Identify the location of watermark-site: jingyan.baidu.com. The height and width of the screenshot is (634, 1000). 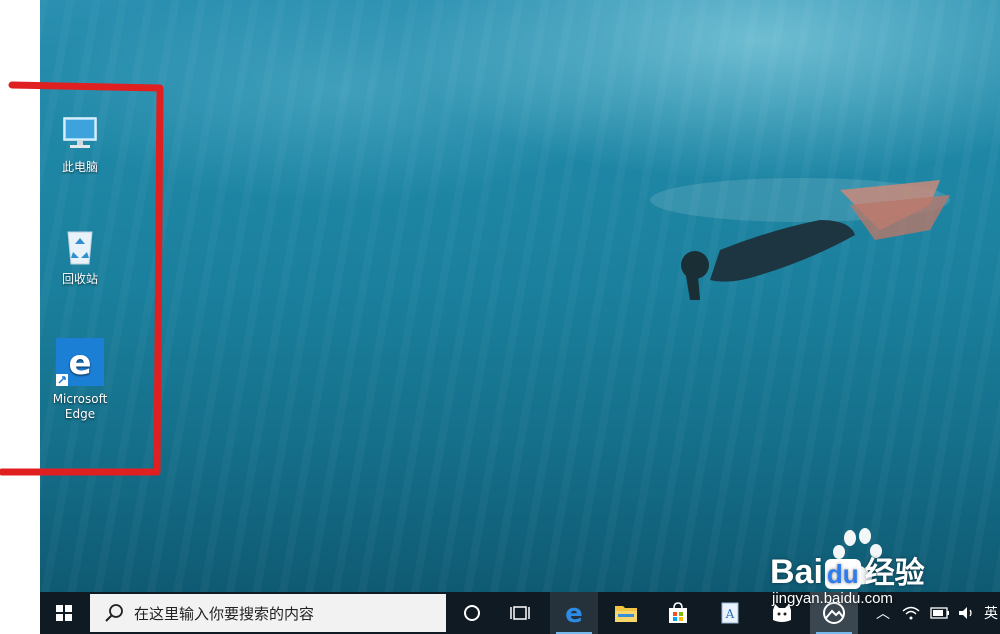
(832, 598).